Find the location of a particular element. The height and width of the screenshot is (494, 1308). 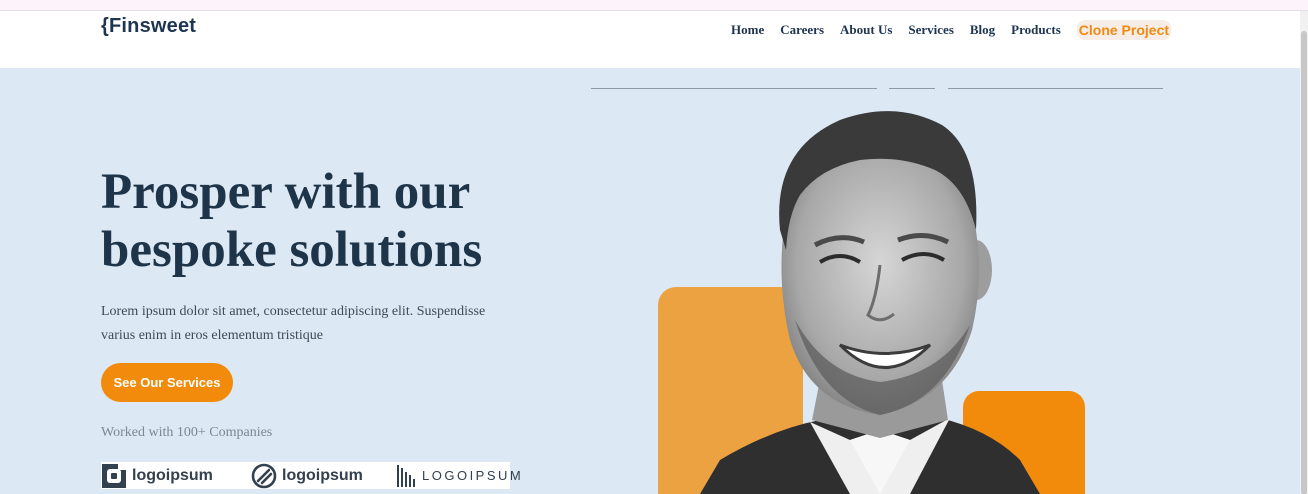

hero-title: Prosper with our bespoke solutions is located at coordinates (292, 221).